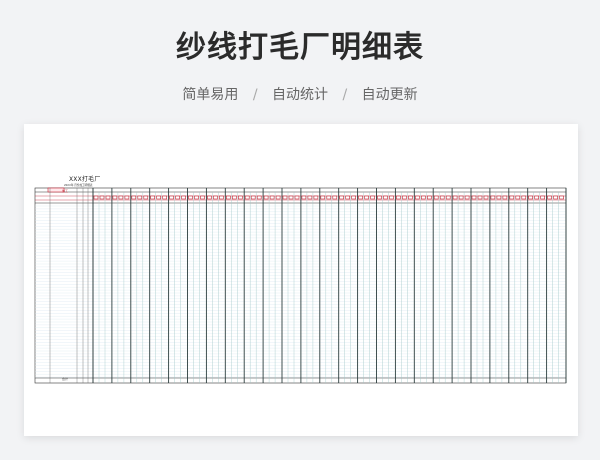 The height and width of the screenshot is (460, 600). Describe the element at coordinates (389, 95) in the screenshot. I see `feature-auto-update: 自动更新` at that location.